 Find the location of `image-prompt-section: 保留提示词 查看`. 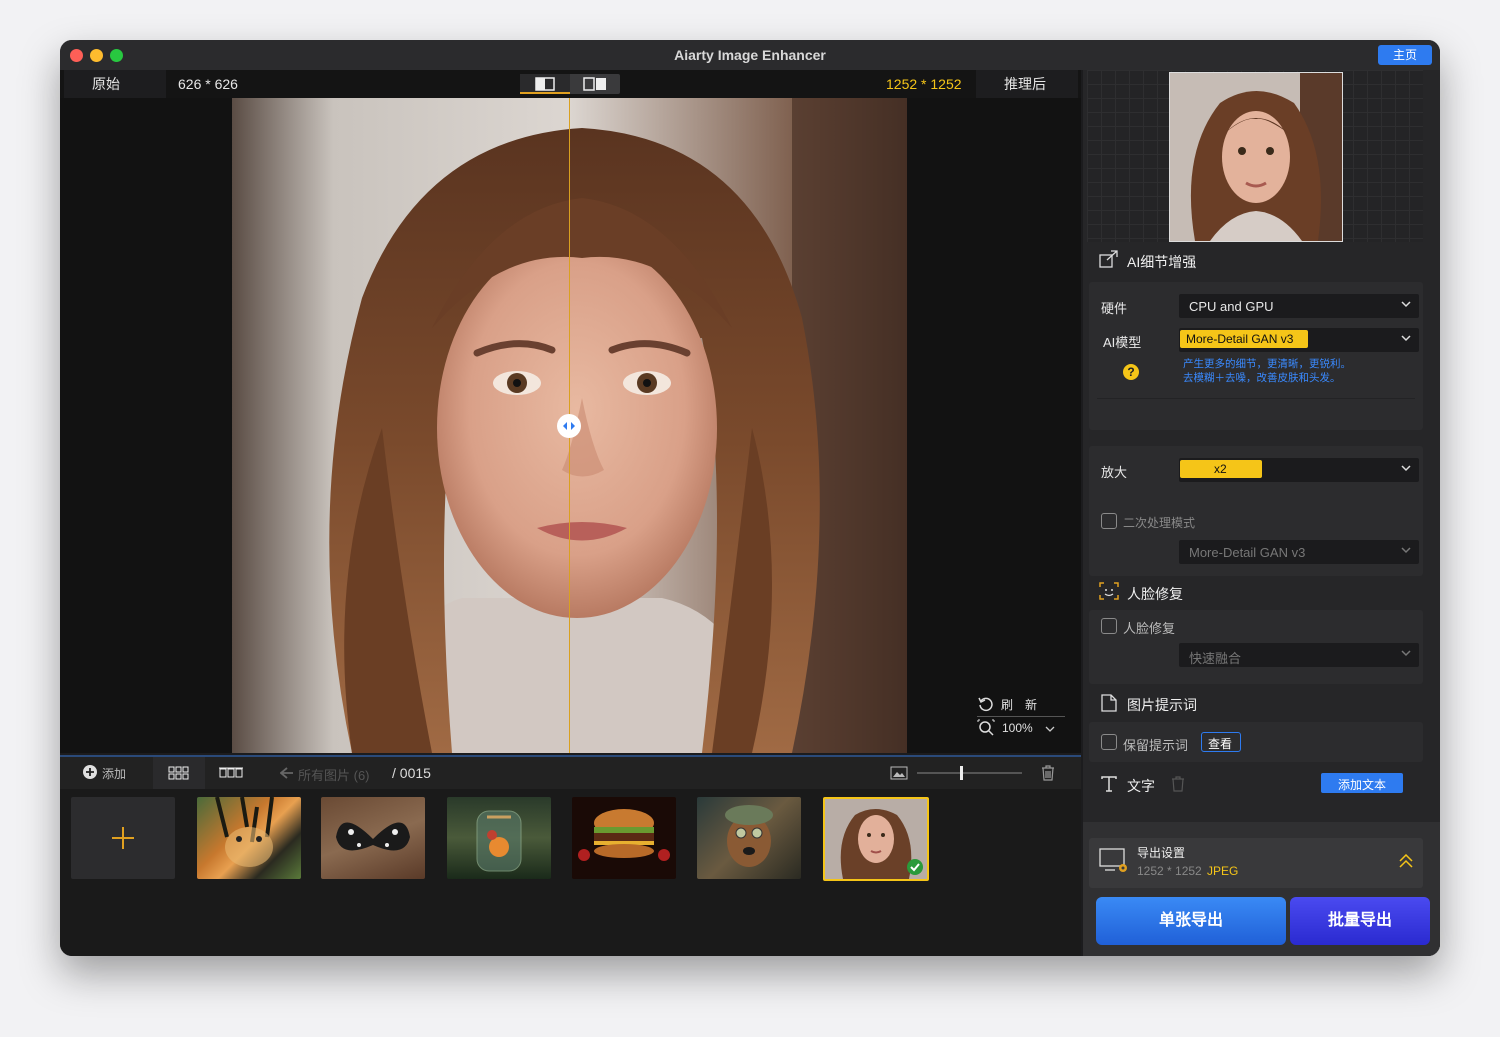

image-prompt-section: 保留提示词 查看 is located at coordinates (1256, 742).